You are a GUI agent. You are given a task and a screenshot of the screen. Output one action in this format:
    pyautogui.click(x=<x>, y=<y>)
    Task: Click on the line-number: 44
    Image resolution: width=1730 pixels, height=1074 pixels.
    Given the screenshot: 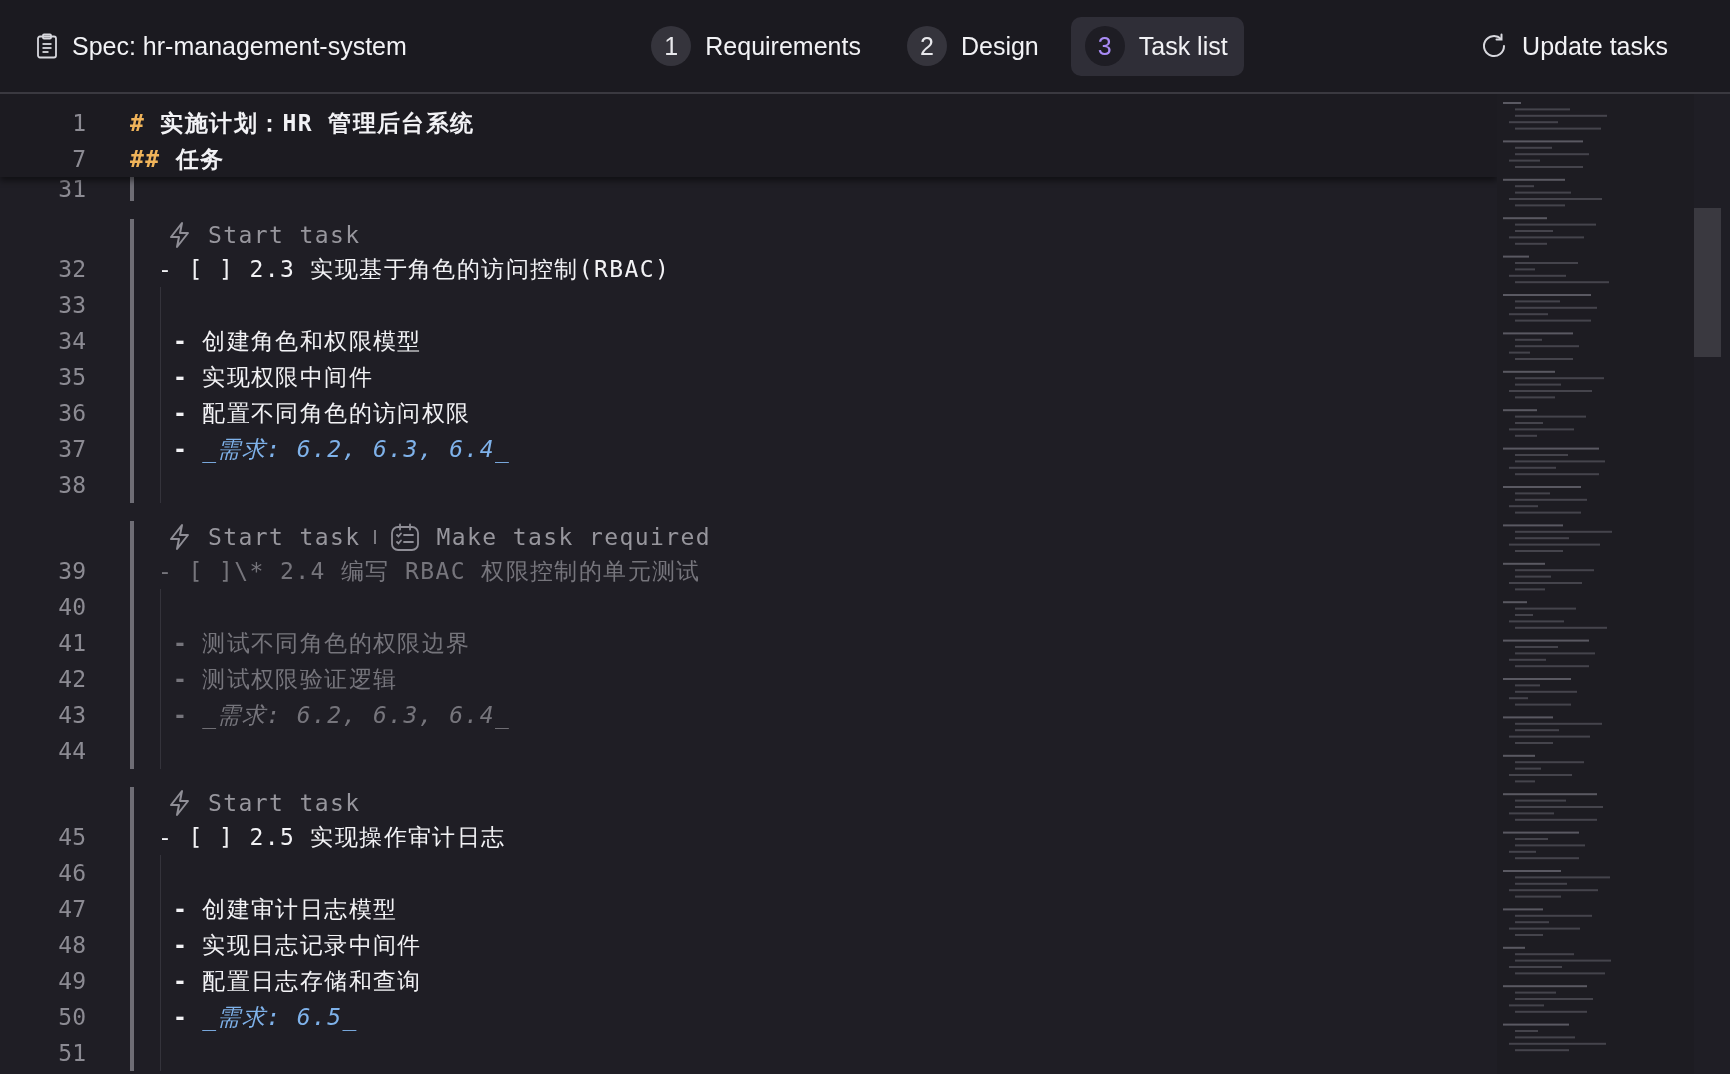 What is the action you would take?
    pyautogui.click(x=71, y=751)
    